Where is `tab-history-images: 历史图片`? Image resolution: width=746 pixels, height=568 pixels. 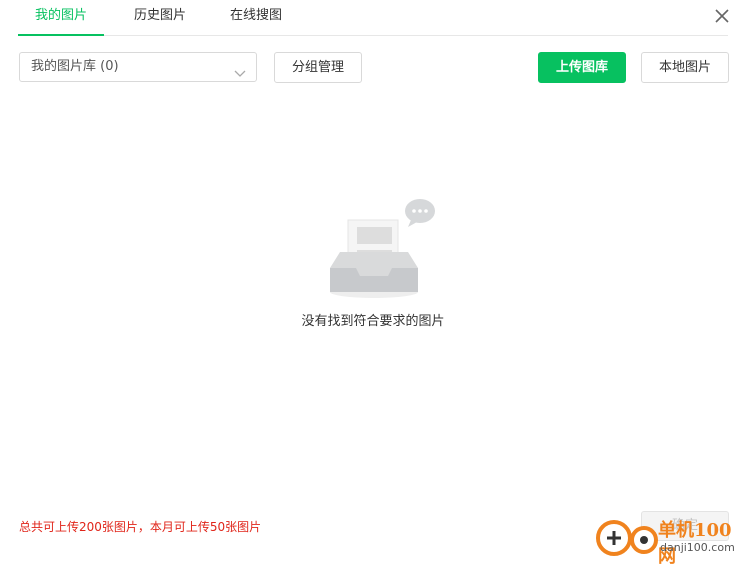
tab-history-images: 历史图片 is located at coordinates (160, 17).